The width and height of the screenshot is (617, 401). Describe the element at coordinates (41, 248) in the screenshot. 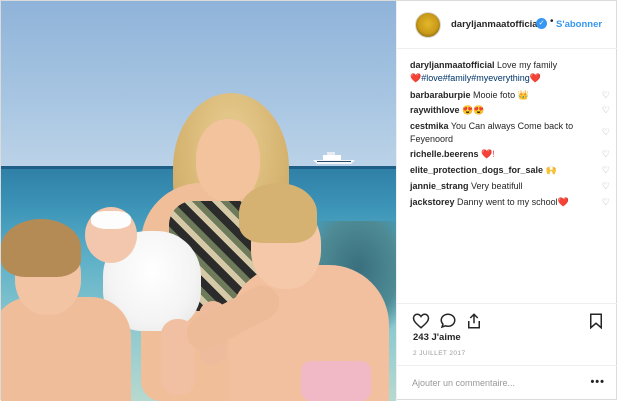

I see `left-boy-hair` at that location.